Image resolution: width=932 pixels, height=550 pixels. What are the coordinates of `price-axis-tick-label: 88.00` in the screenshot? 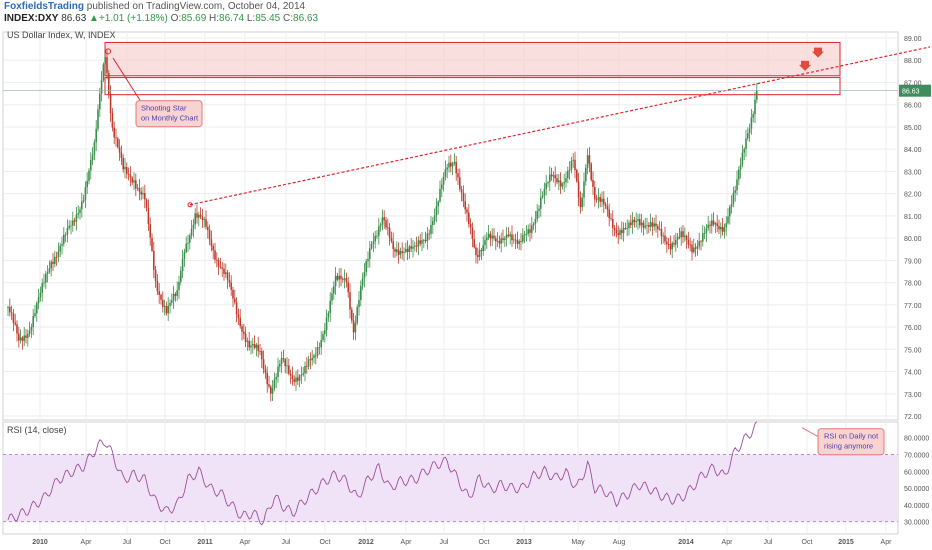 It's located at (913, 61).